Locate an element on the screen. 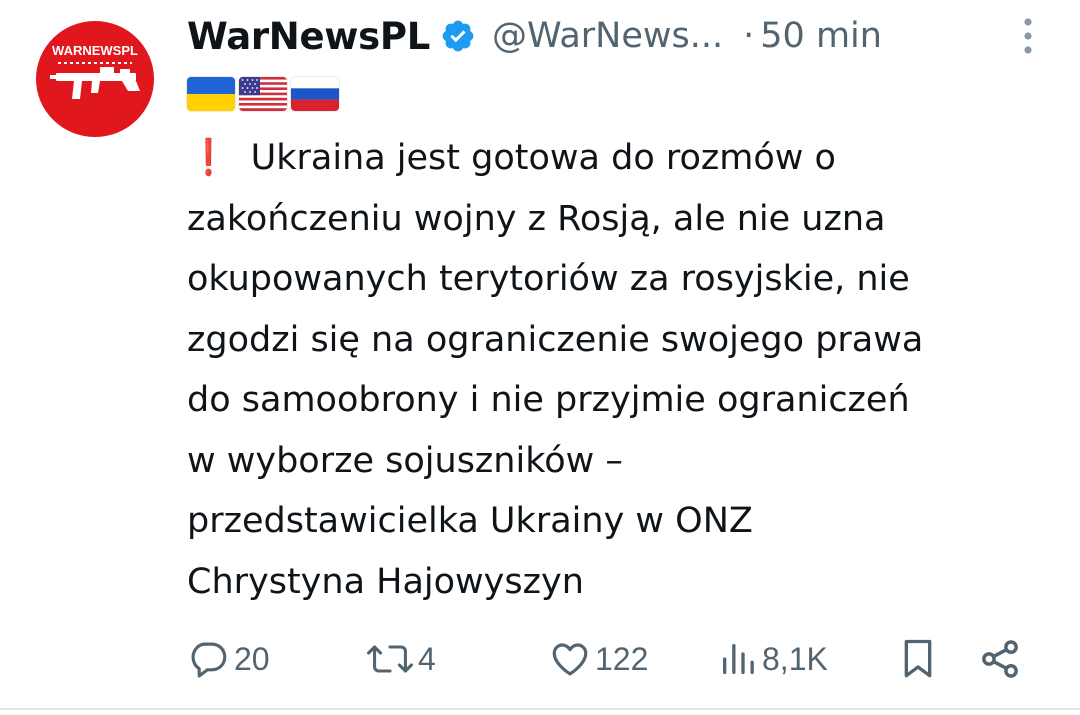  bookmark-icon is located at coordinates (918, 658).